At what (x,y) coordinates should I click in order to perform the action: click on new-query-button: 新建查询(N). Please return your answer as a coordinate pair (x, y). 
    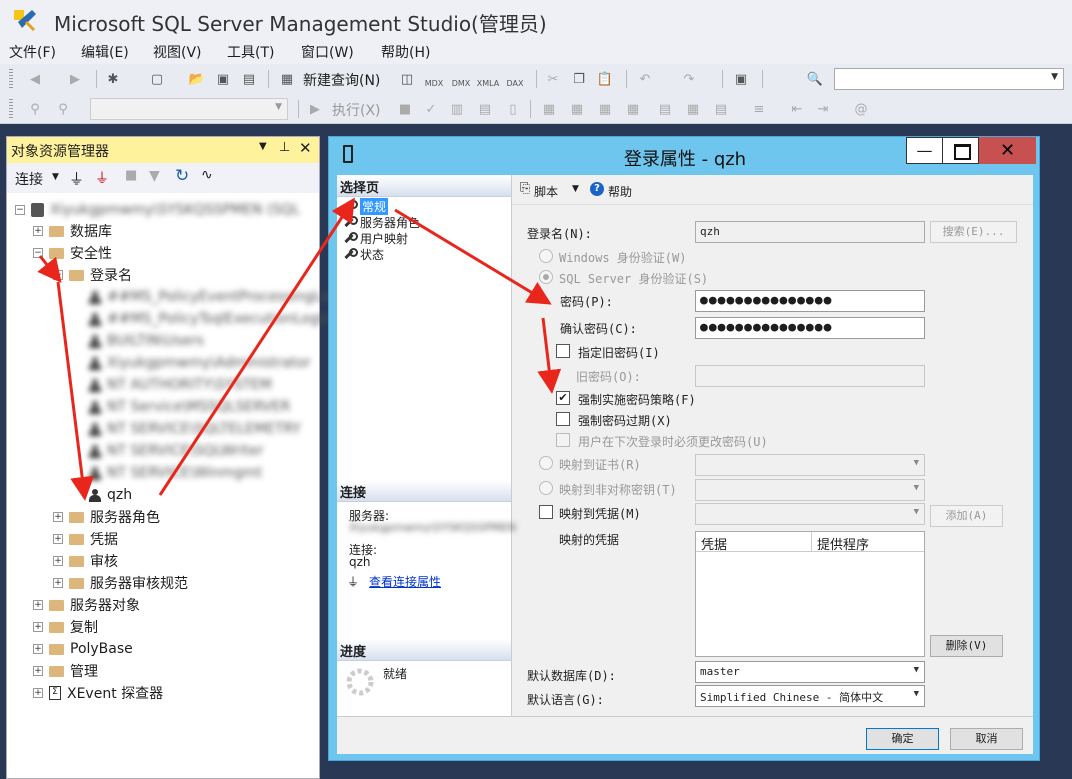
    Looking at the image, I should click on (341, 80).